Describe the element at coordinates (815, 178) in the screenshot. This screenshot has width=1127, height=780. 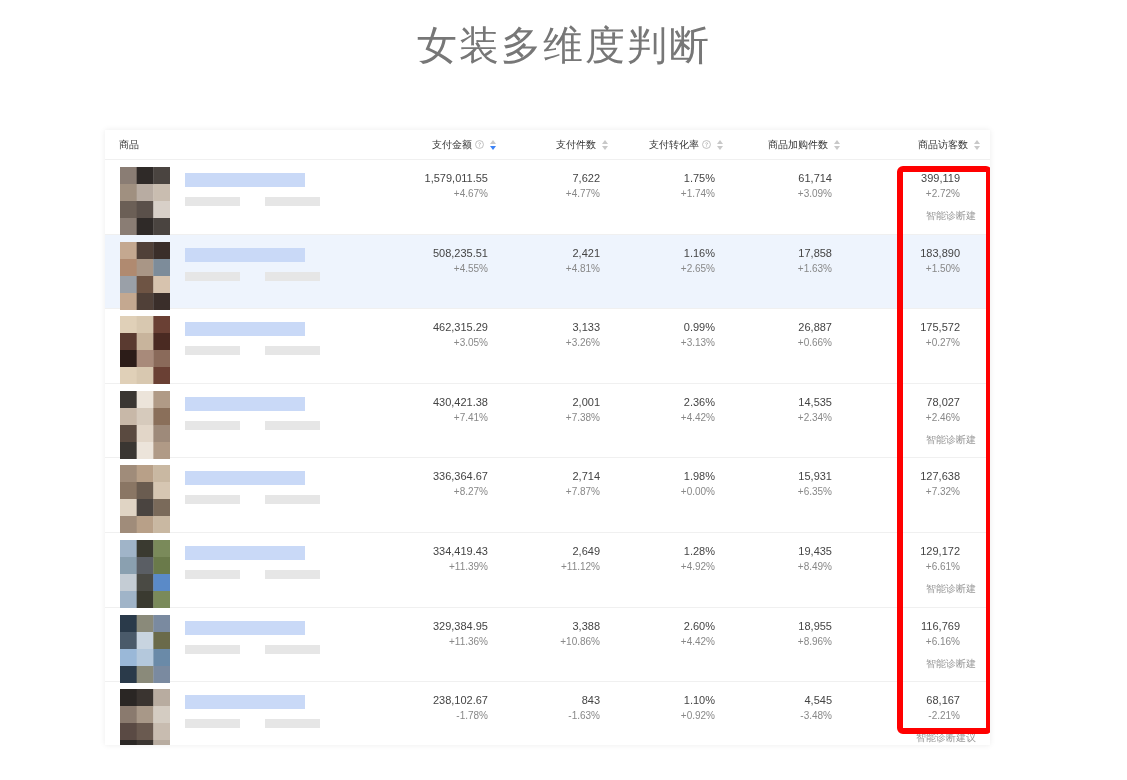
I see `metric-value: 61,714` at that location.